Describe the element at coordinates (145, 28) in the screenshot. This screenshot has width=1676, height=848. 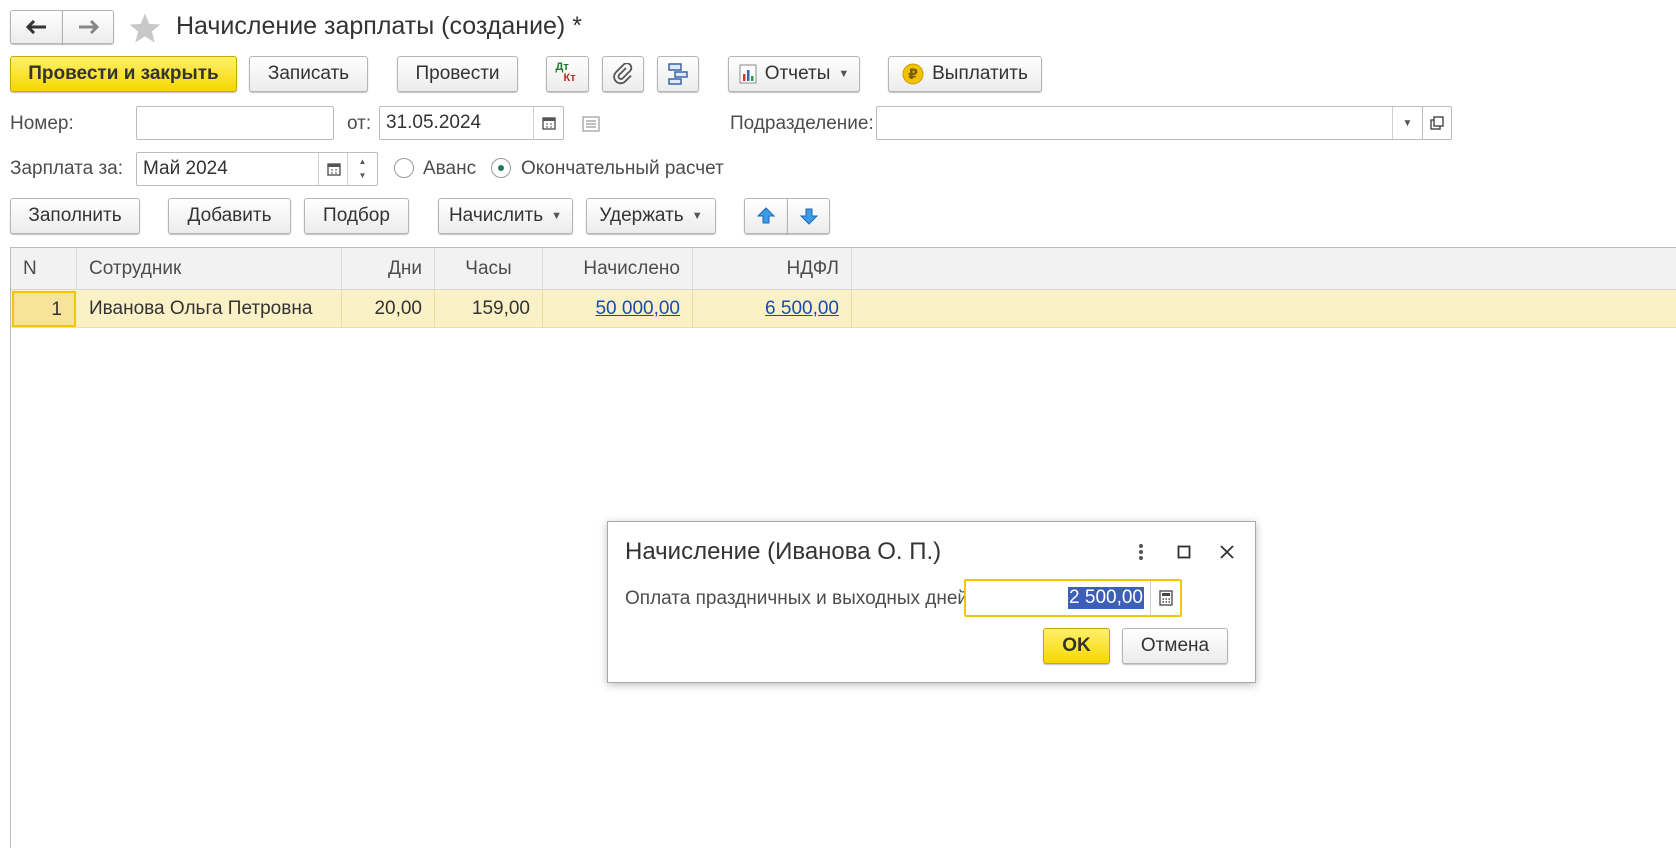
I see `favorite-star-icon` at that location.